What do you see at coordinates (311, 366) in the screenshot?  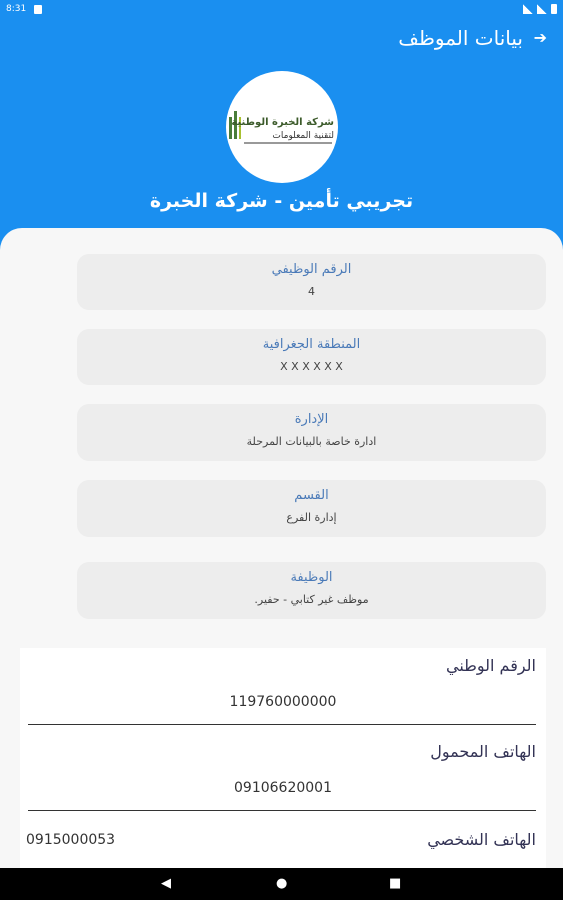 I see `card-value: X X X X X X` at bounding box center [311, 366].